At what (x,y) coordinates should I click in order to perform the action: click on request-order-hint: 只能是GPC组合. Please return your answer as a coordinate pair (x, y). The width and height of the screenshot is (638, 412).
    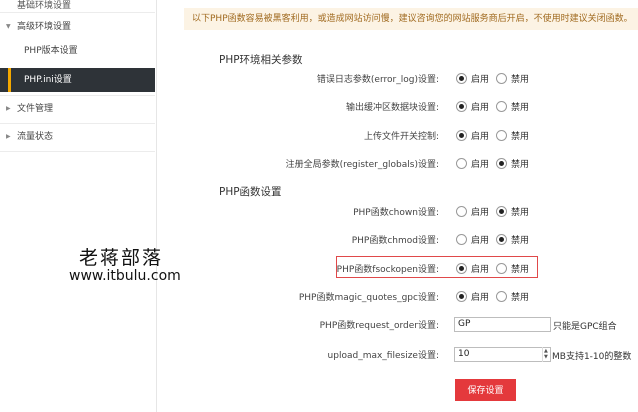
    Looking at the image, I should click on (585, 327).